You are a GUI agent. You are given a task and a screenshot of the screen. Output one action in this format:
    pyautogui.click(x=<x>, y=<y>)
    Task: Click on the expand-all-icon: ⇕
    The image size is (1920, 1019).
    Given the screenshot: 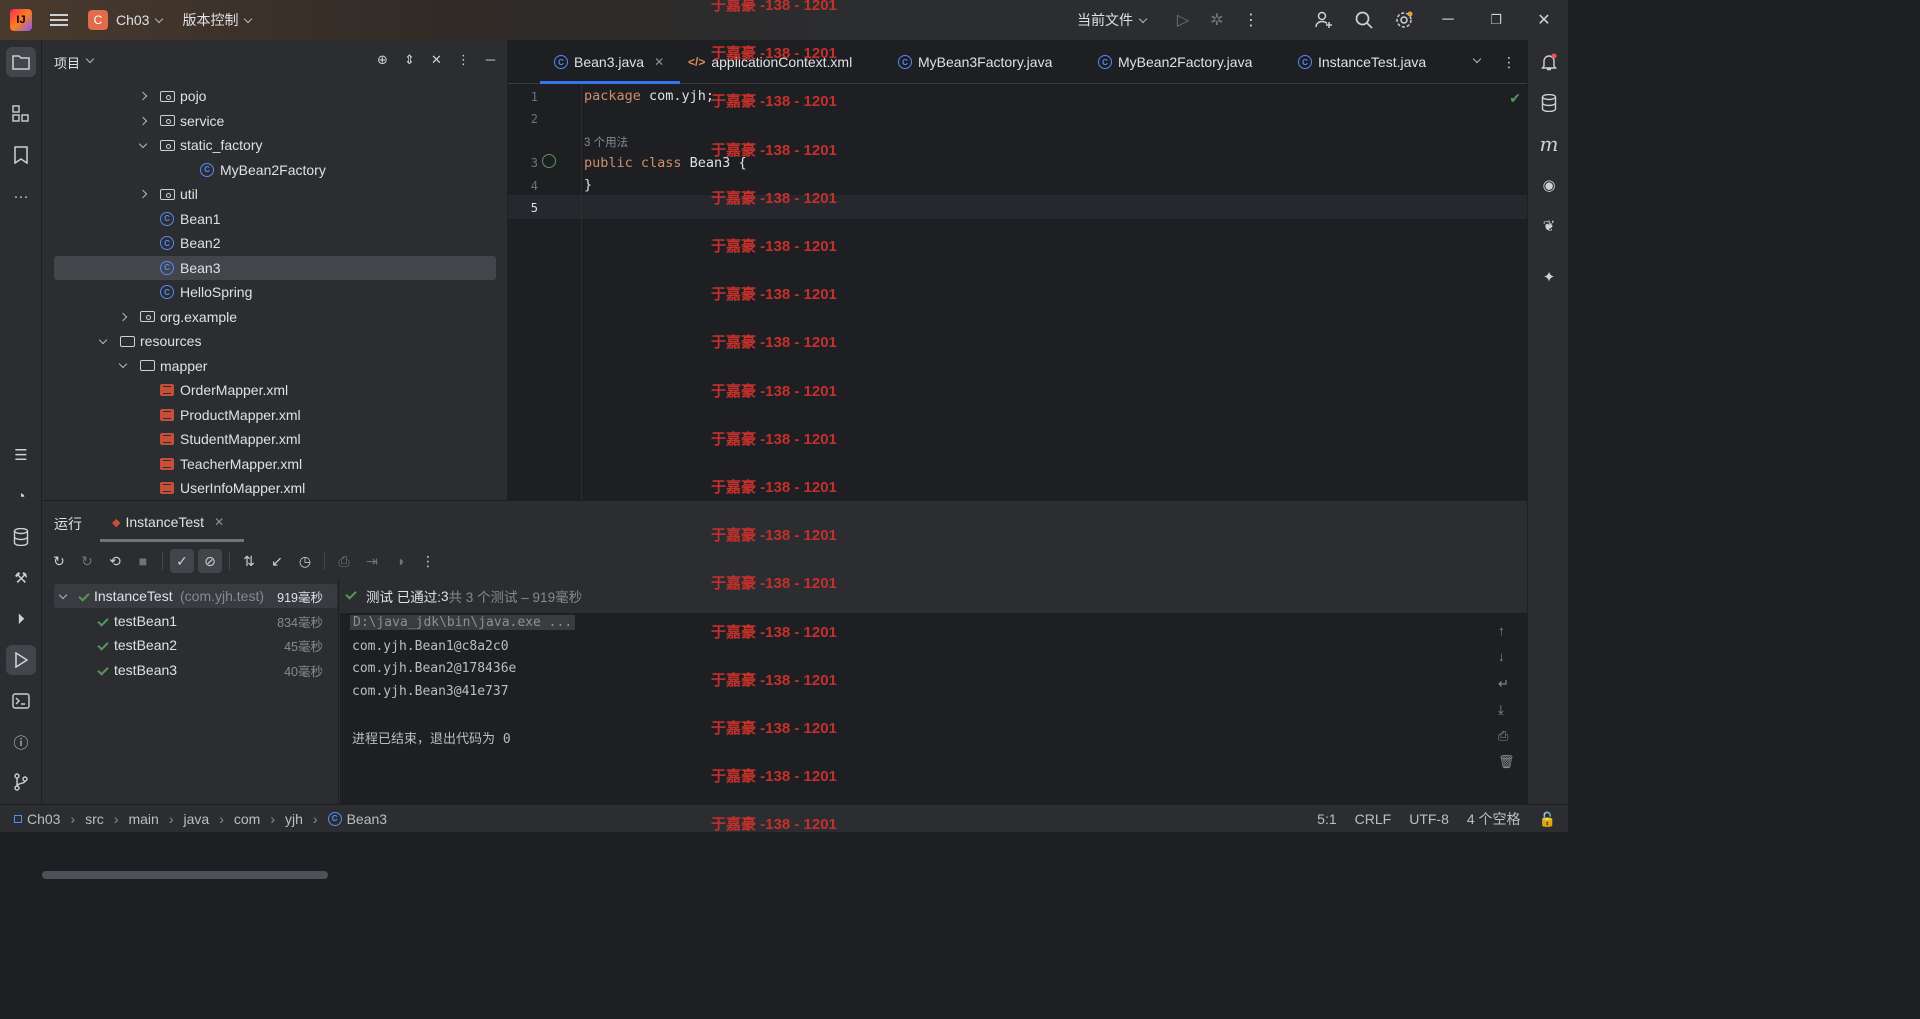 What is the action you would take?
    pyautogui.click(x=409, y=60)
    